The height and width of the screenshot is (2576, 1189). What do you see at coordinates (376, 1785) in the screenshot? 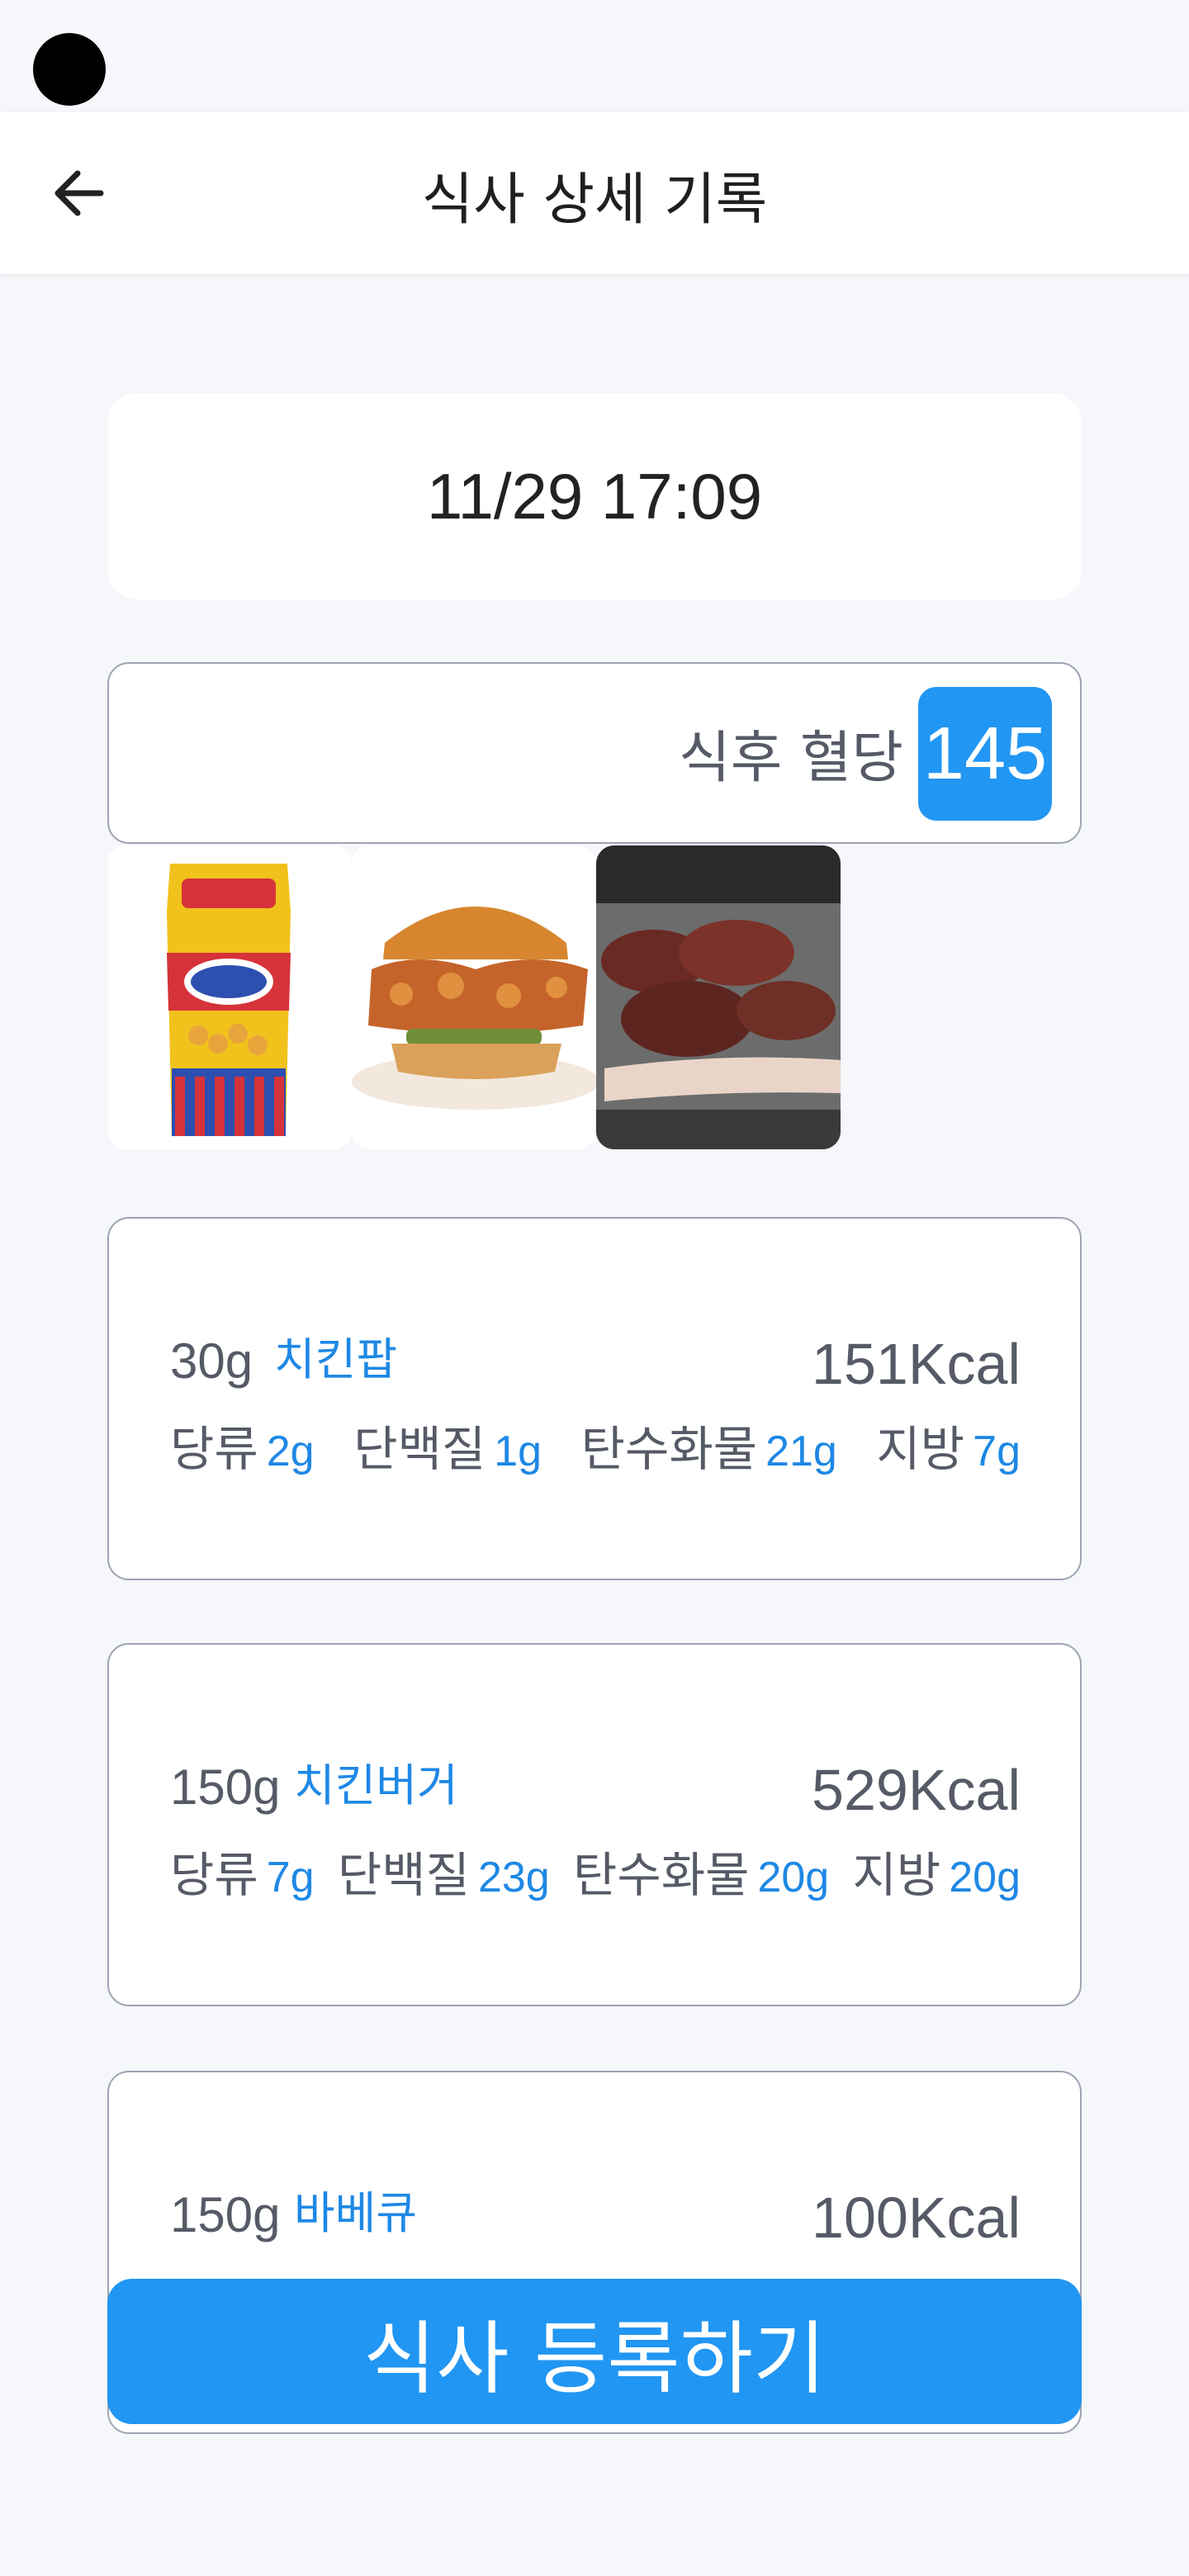
I see `food-name: 치킨버거` at bounding box center [376, 1785].